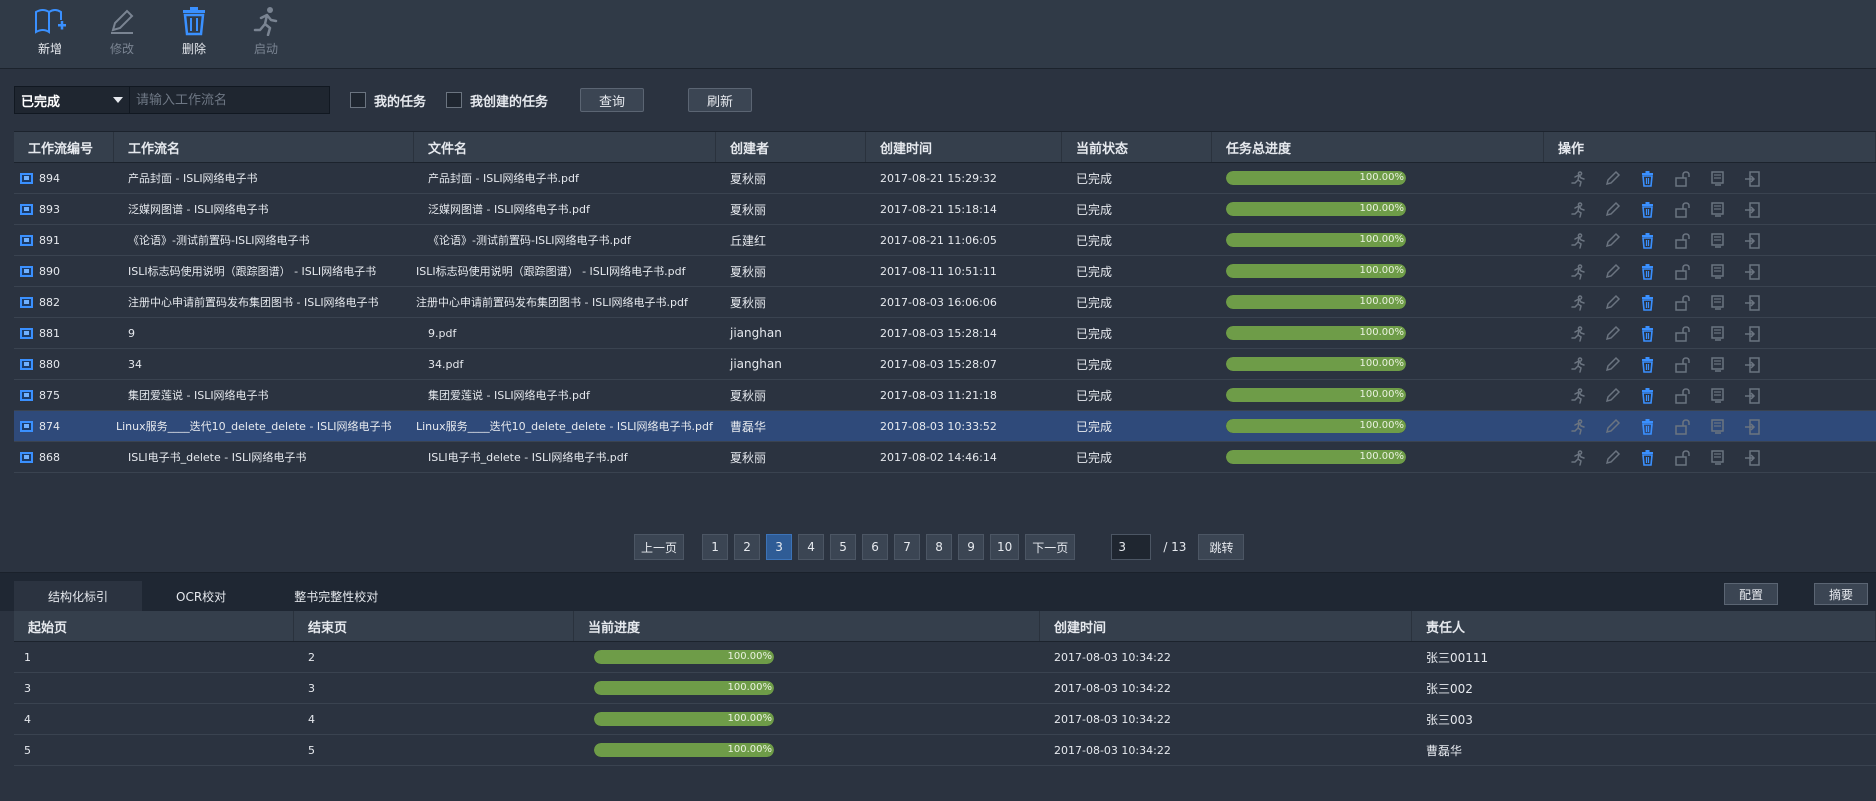 The width and height of the screenshot is (1876, 801). I want to click on page-button: 7, so click(907, 547).